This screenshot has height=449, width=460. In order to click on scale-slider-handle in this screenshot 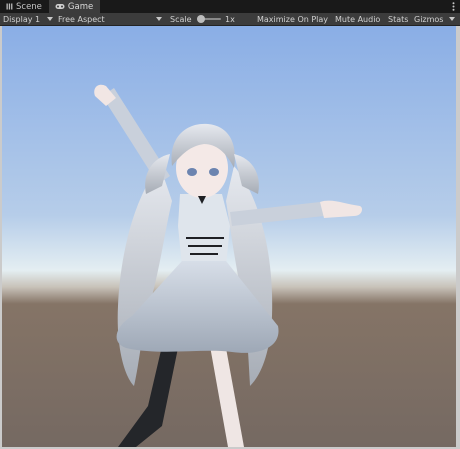, I will do `click(201, 19)`.